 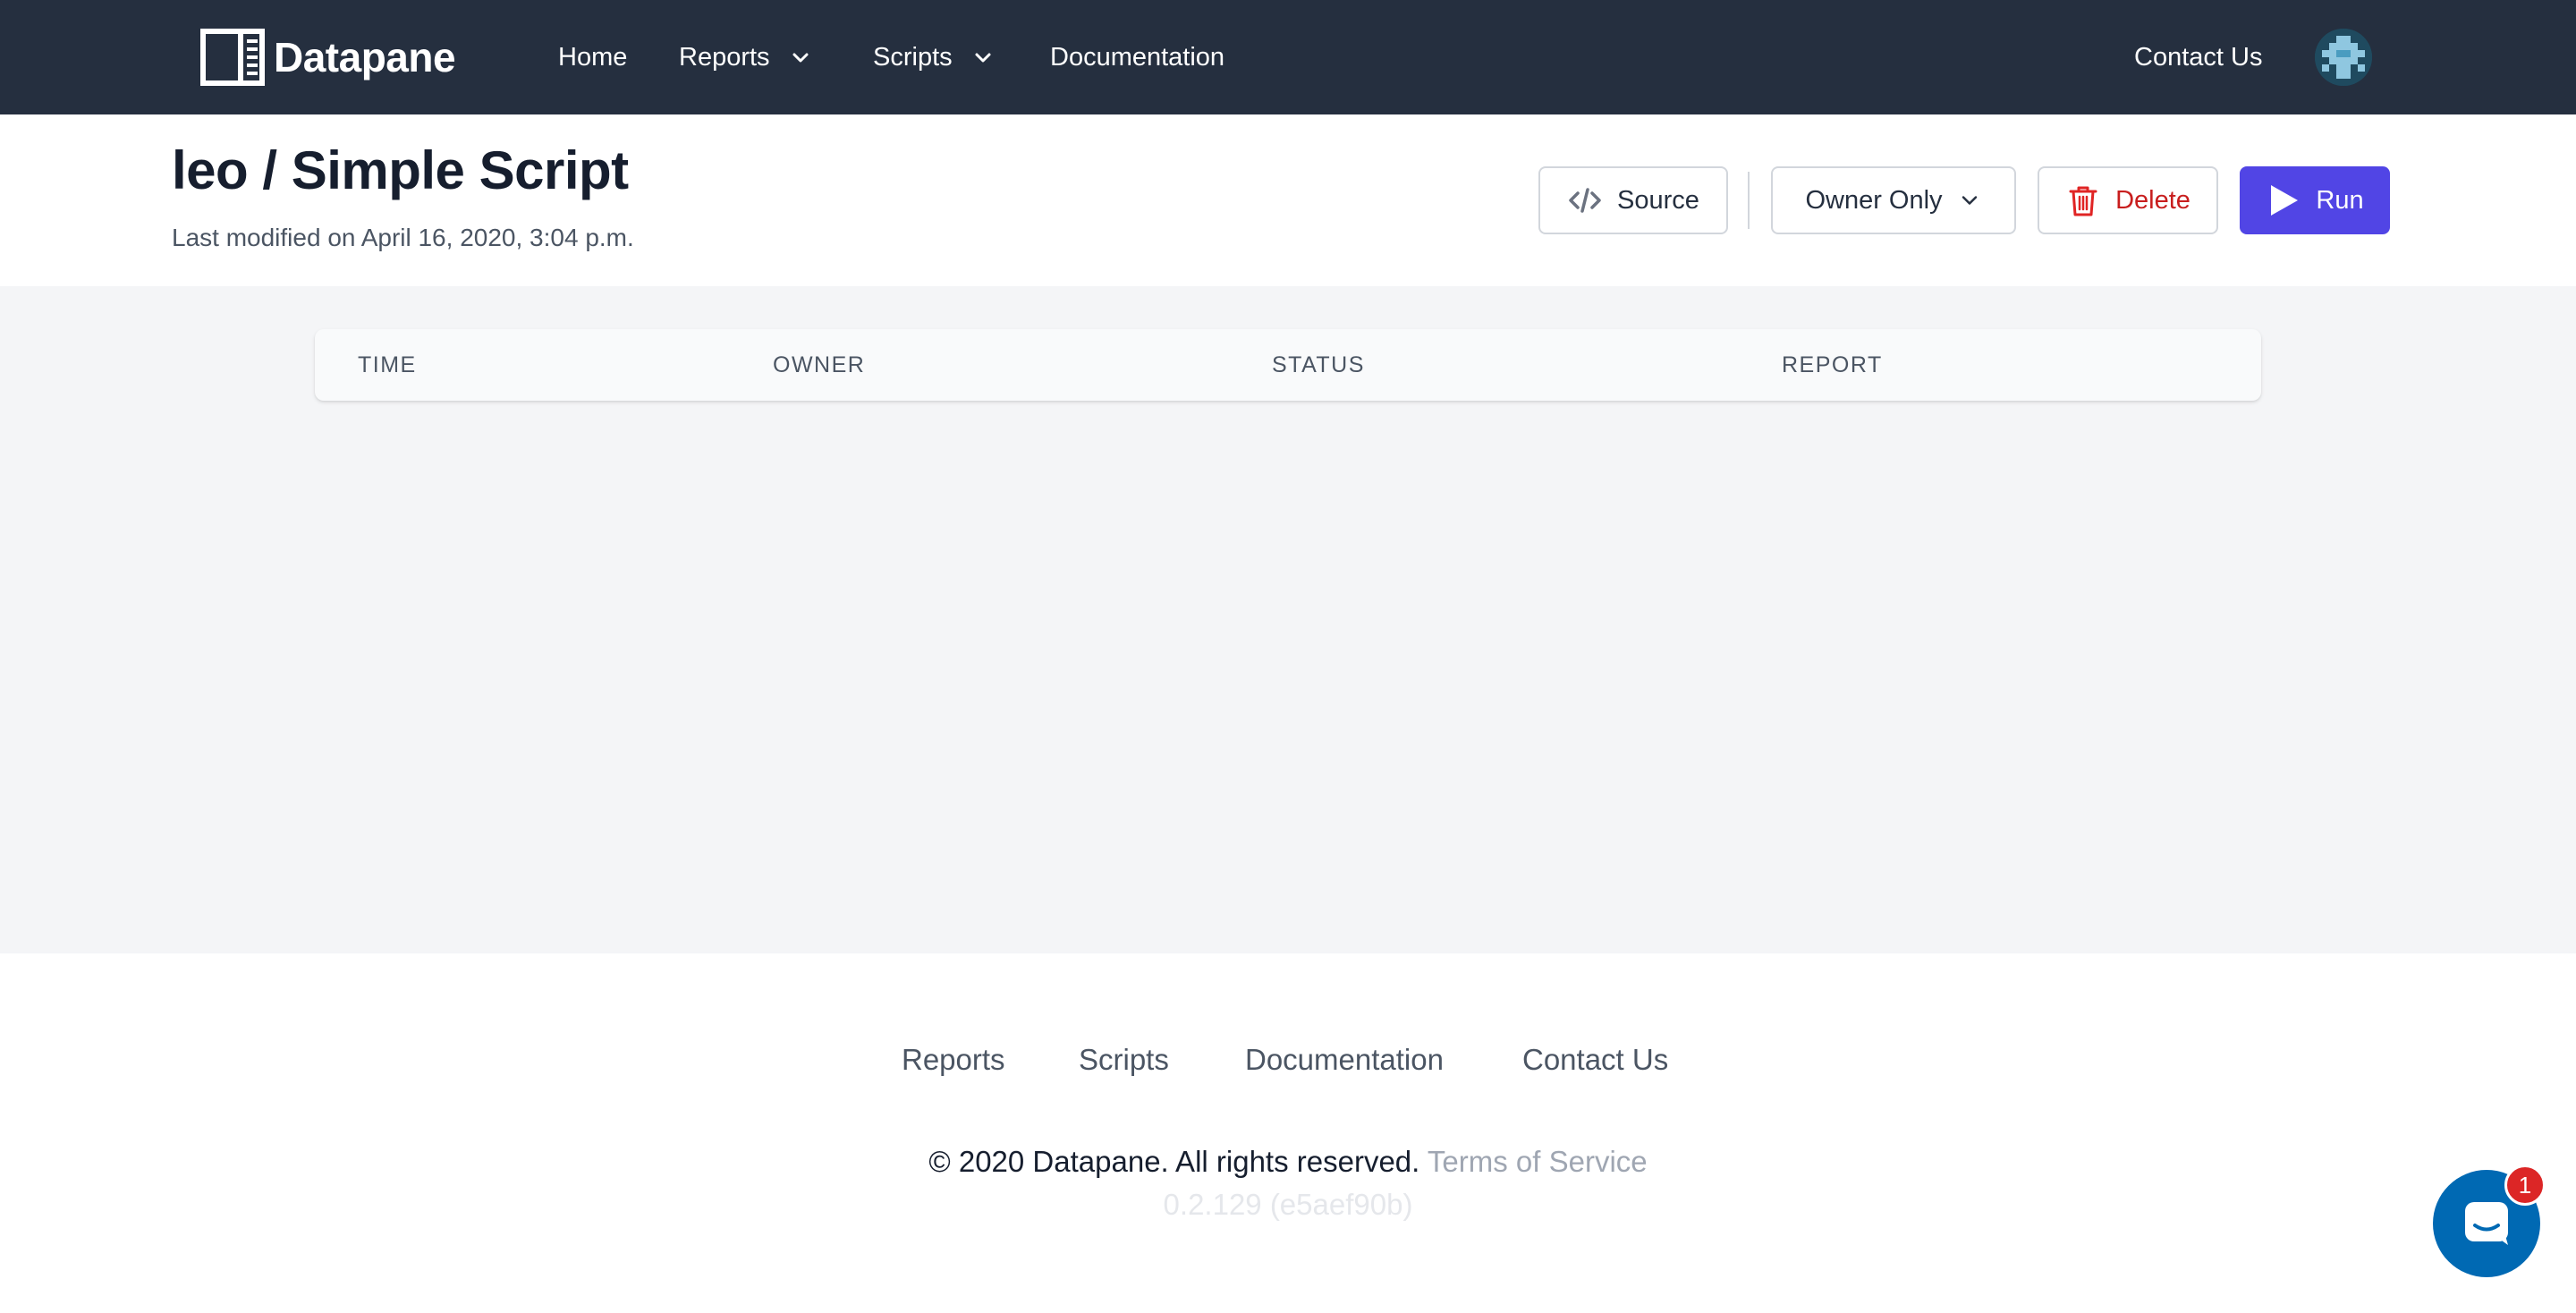 I want to click on run-button-label: Run, so click(x=2340, y=200).